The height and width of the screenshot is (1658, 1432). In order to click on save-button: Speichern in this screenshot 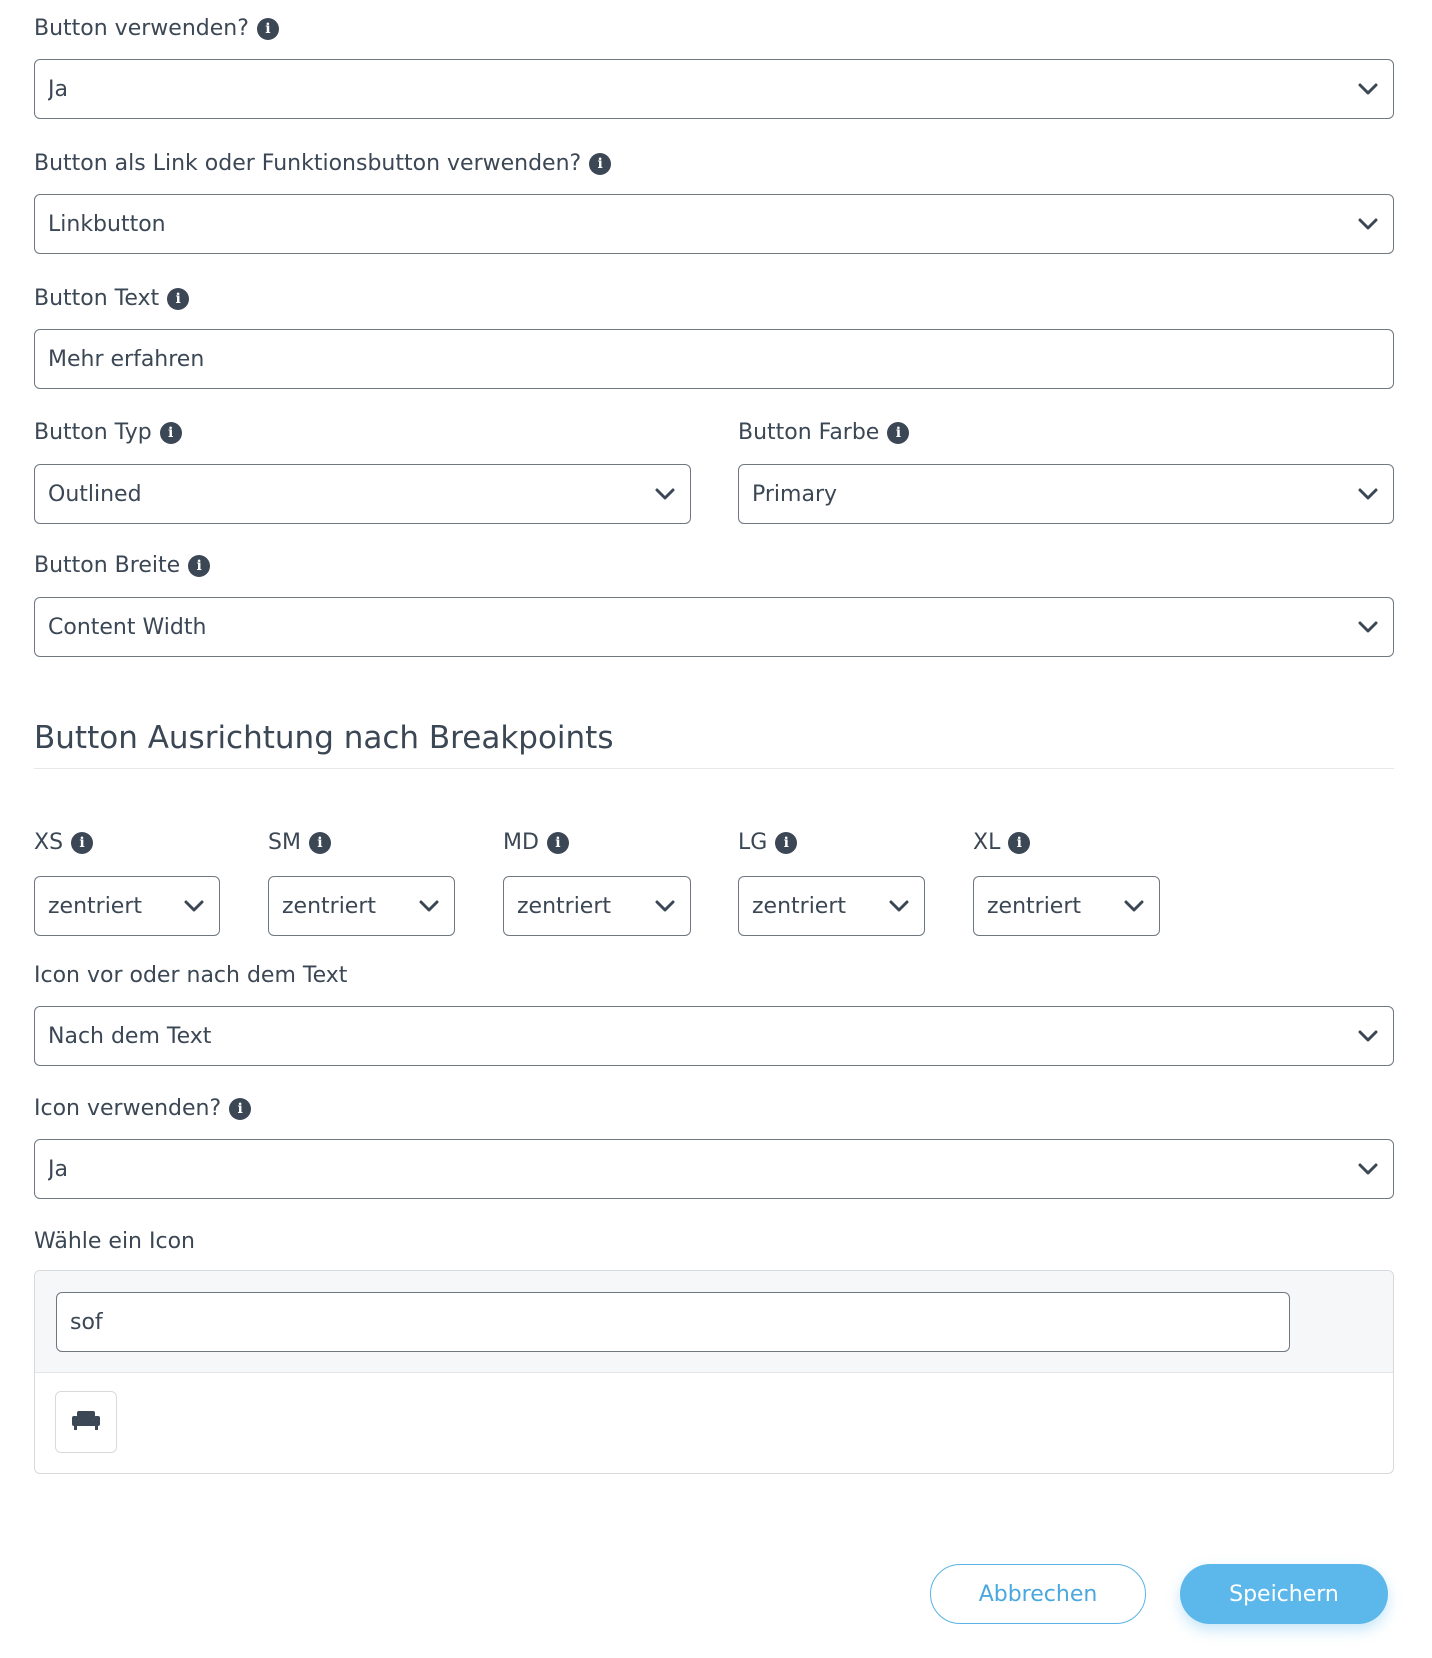, I will do `click(1284, 1594)`.